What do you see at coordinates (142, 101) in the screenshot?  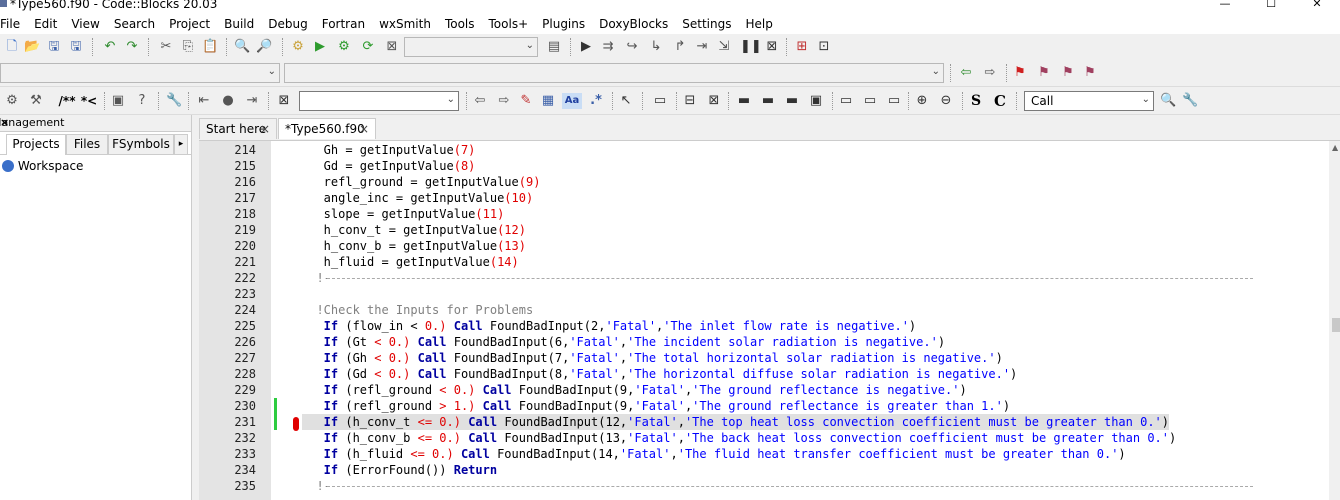 I see `help-doc-icon: ?` at bounding box center [142, 101].